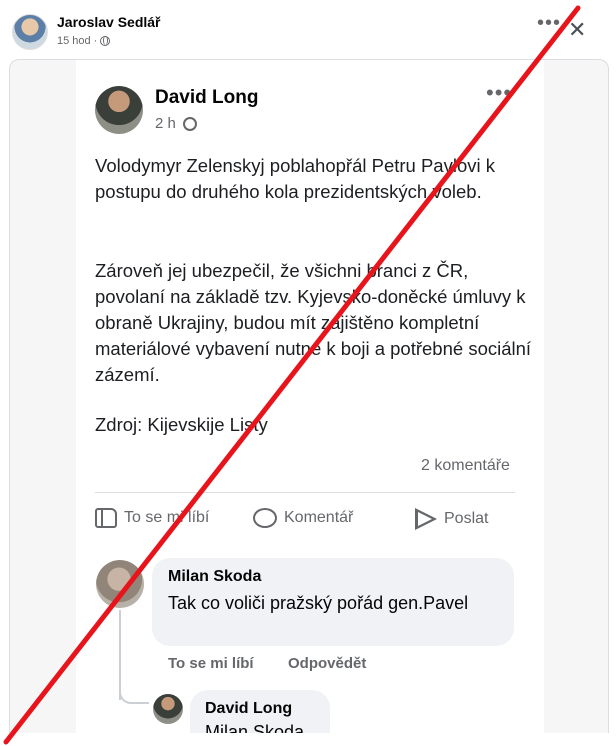 This screenshot has height=746, width=616. Describe the element at coordinates (549, 23) in the screenshot. I see `more-options-icon: •••` at that location.